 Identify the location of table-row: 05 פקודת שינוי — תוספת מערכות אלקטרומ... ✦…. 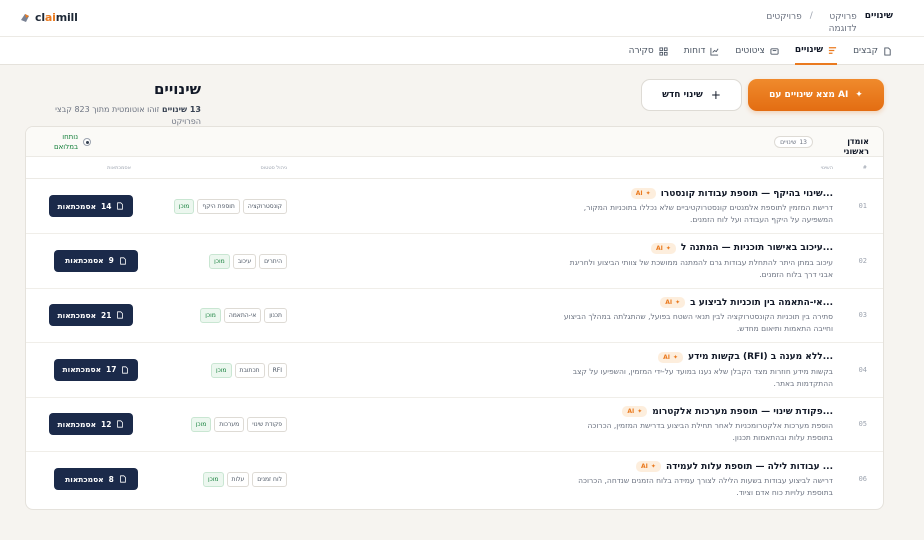
(454, 425).